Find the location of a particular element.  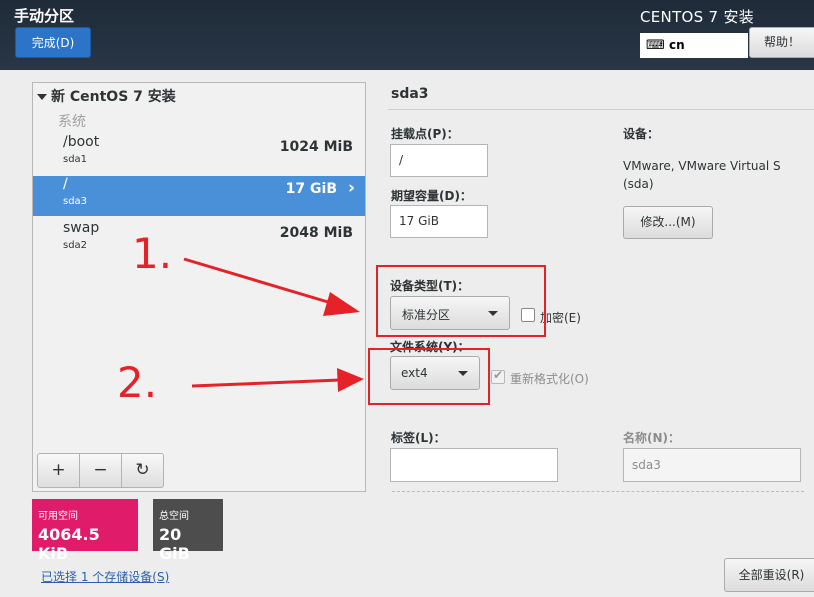

arrow-2-shaft is located at coordinates (266, 383).